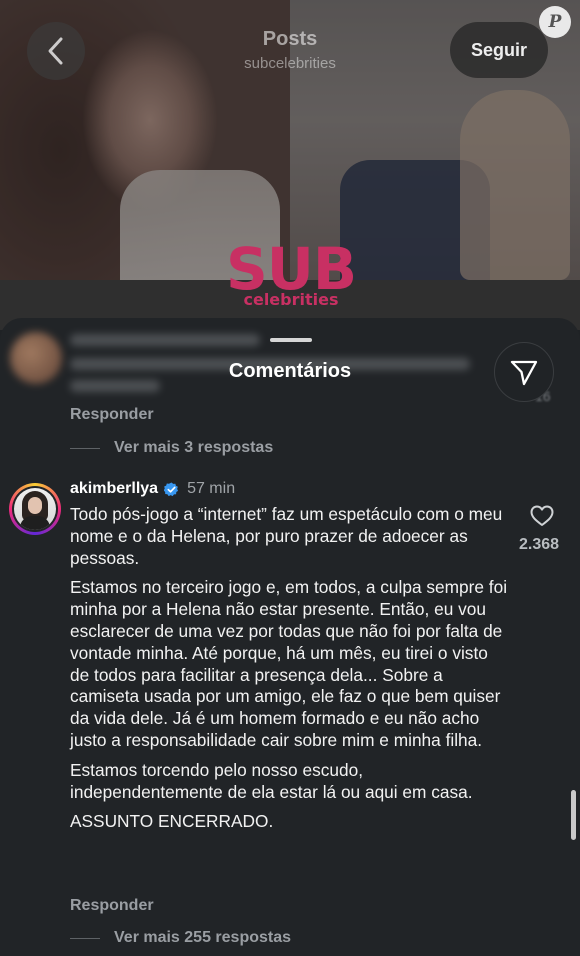 The image size is (580, 956). What do you see at coordinates (112, 415) in the screenshot?
I see `previous-reply-link: Responder` at bounding box center [112, 415].